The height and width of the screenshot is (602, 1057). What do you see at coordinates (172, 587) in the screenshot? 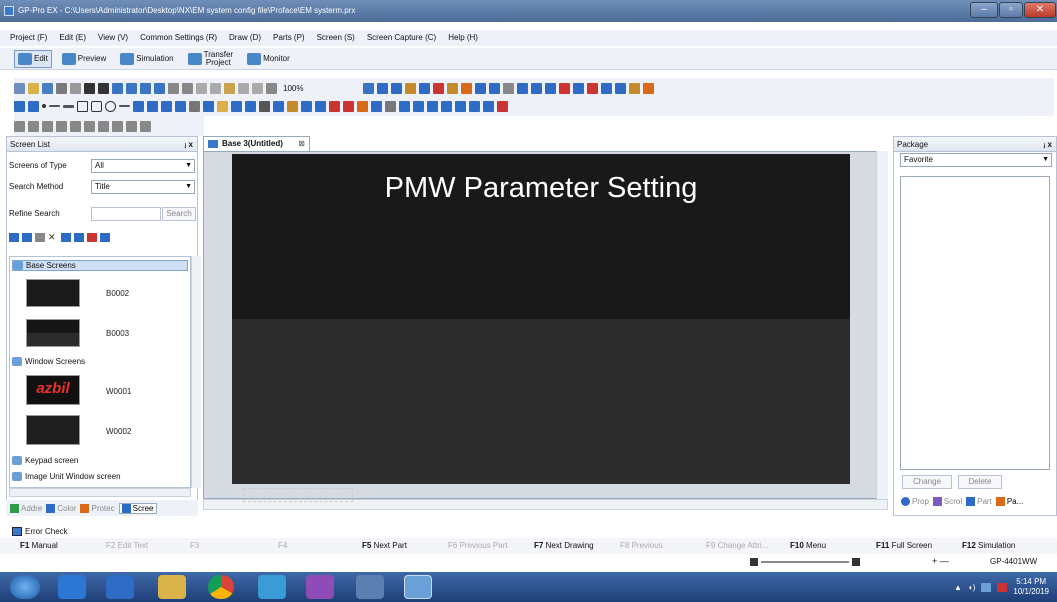
I see `file-explorer-icon` at bounding box center [172, 587].